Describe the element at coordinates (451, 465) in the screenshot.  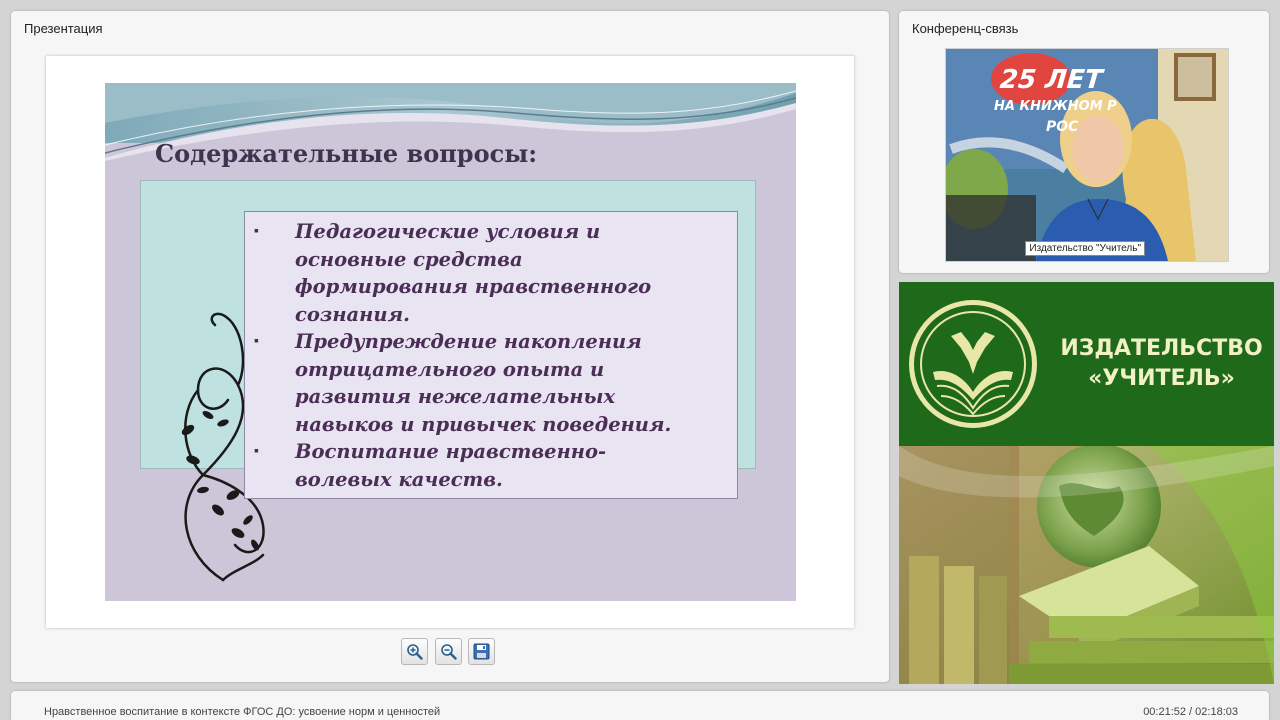
I see `slide-bullet-text: Воспитание нравственно- волевых качеств.` at that location.